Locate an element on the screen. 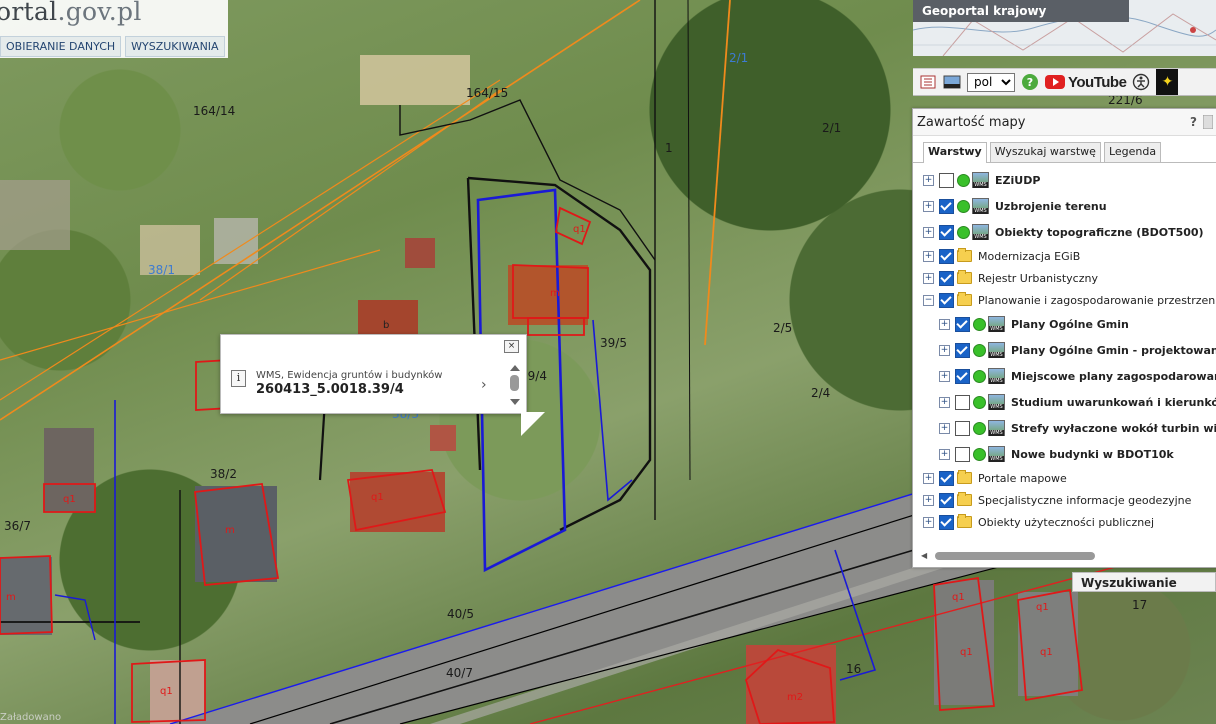 The image size is (1216, 724). layer-row: + Miejscowe plany zagospodarowania p is located at coordinates (1064, 376).